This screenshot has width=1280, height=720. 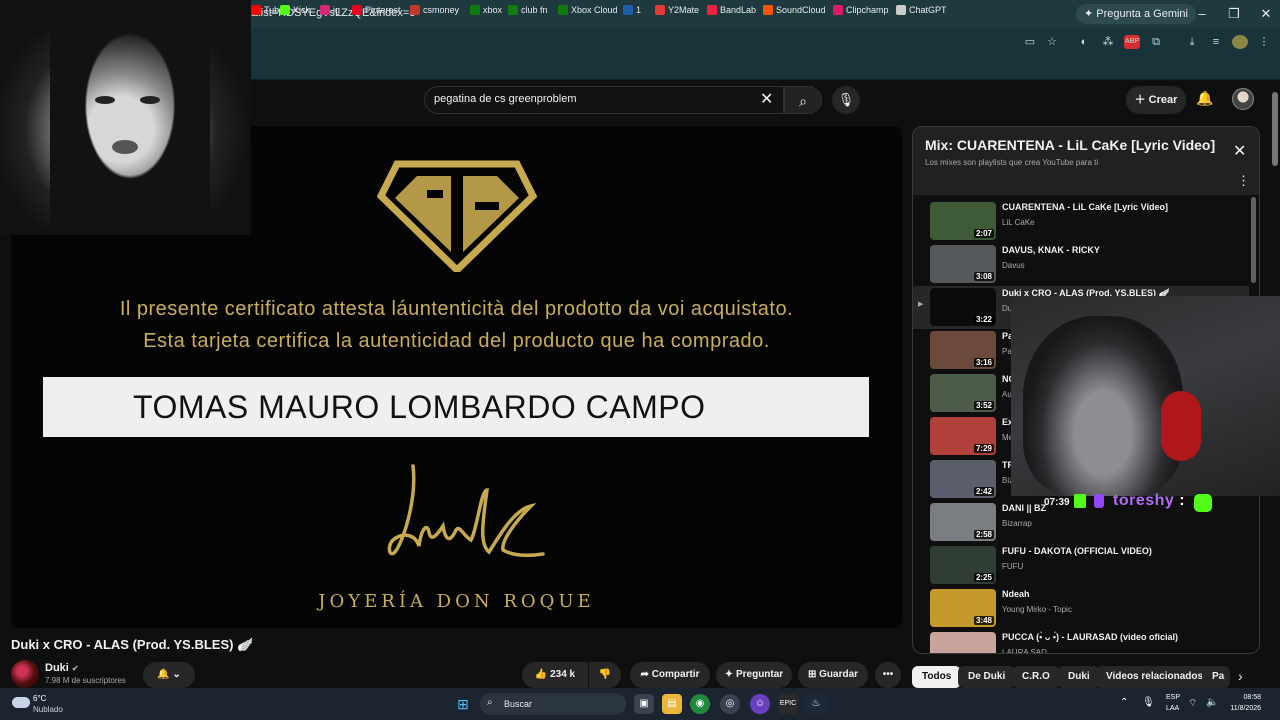 I want to click on playlist-thumbnail: 3:22, so click(x=963, y=307).